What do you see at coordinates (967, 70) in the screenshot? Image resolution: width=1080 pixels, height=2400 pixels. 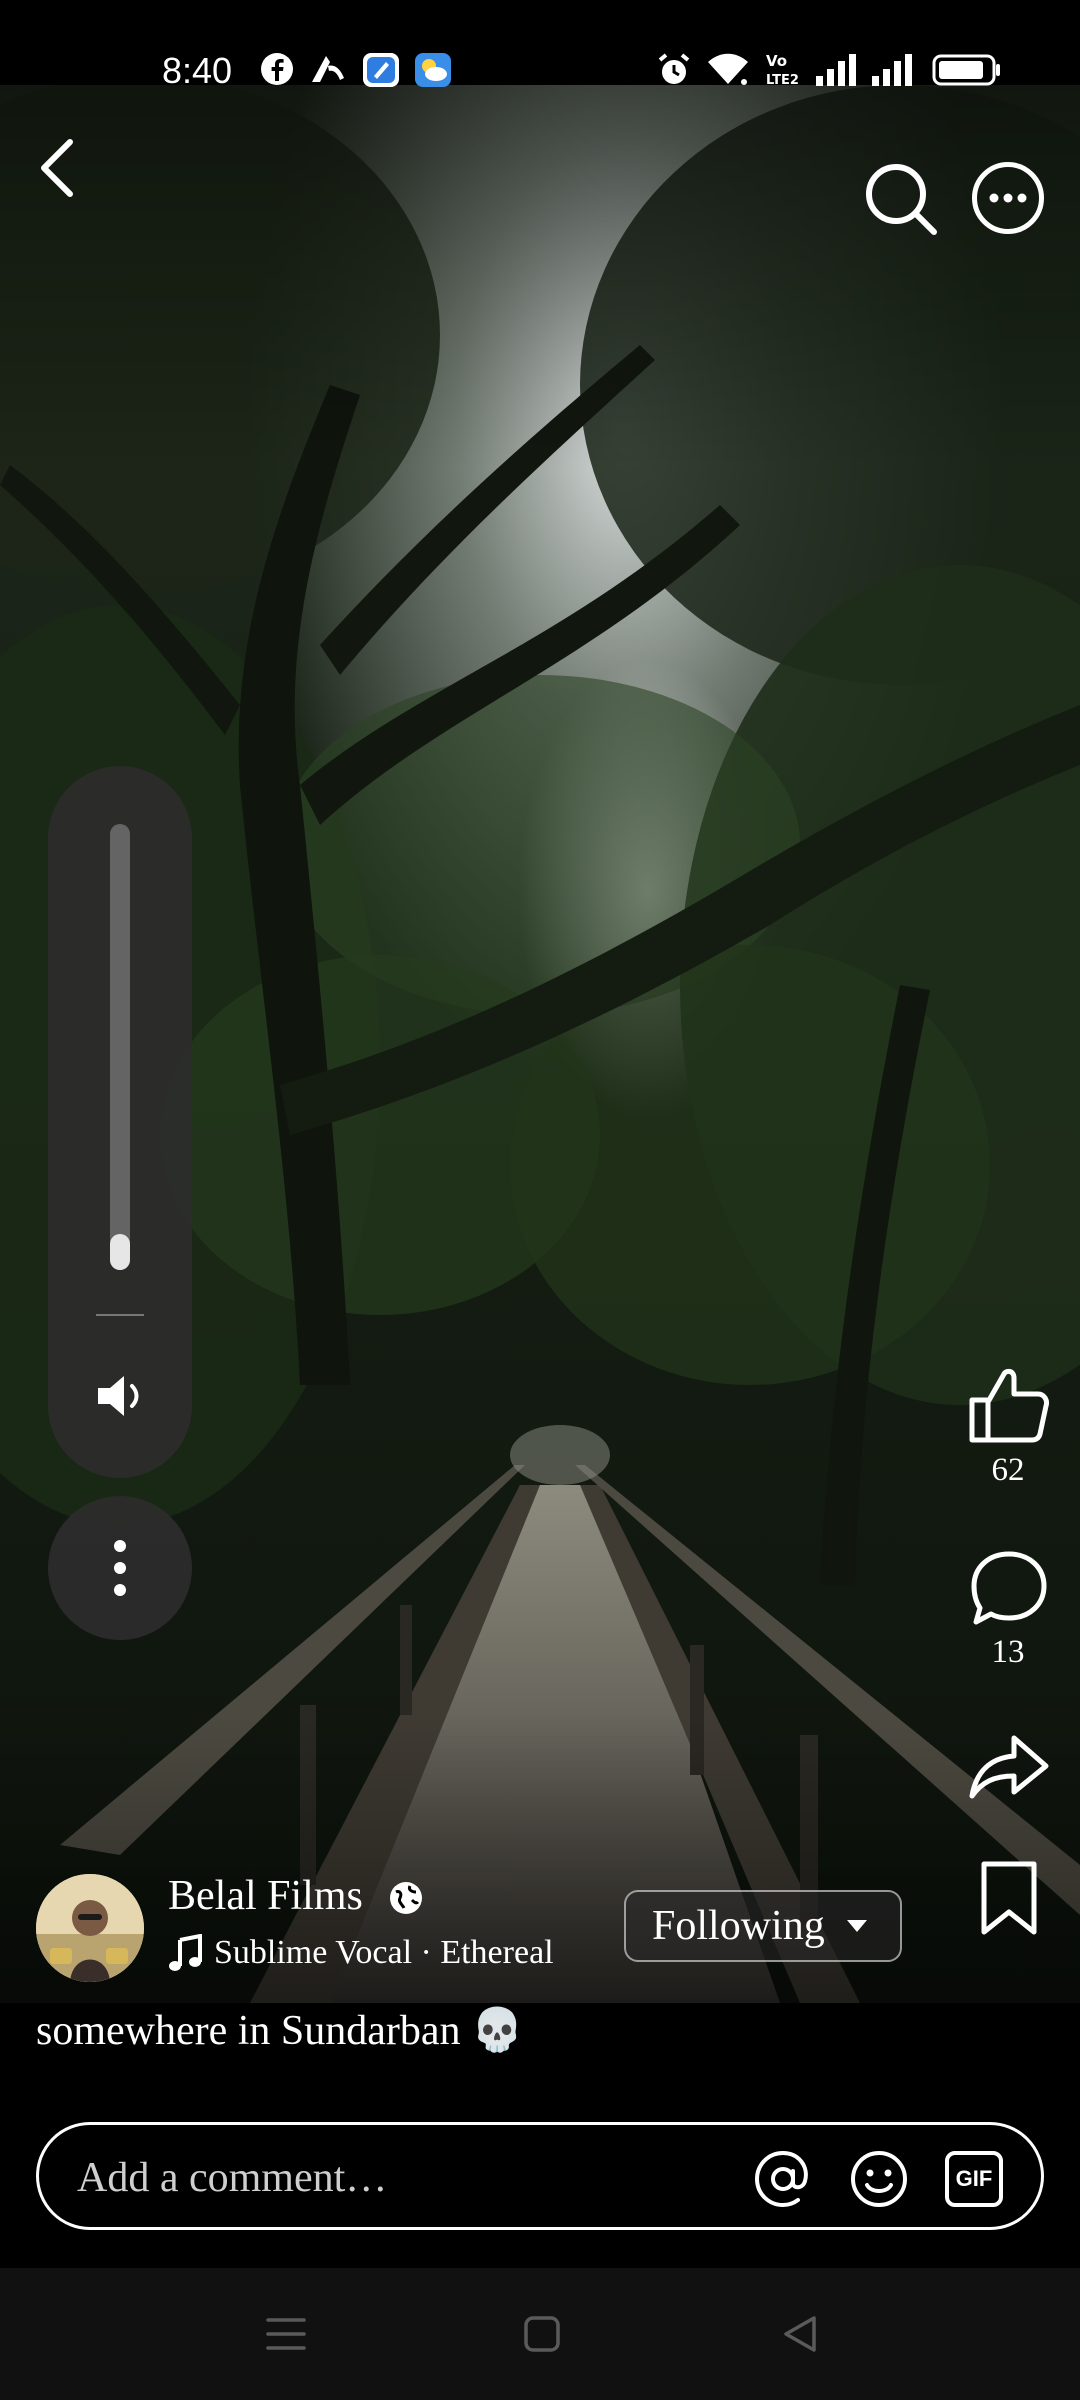 I see `battery-icon` at bounding box center [967, 70].